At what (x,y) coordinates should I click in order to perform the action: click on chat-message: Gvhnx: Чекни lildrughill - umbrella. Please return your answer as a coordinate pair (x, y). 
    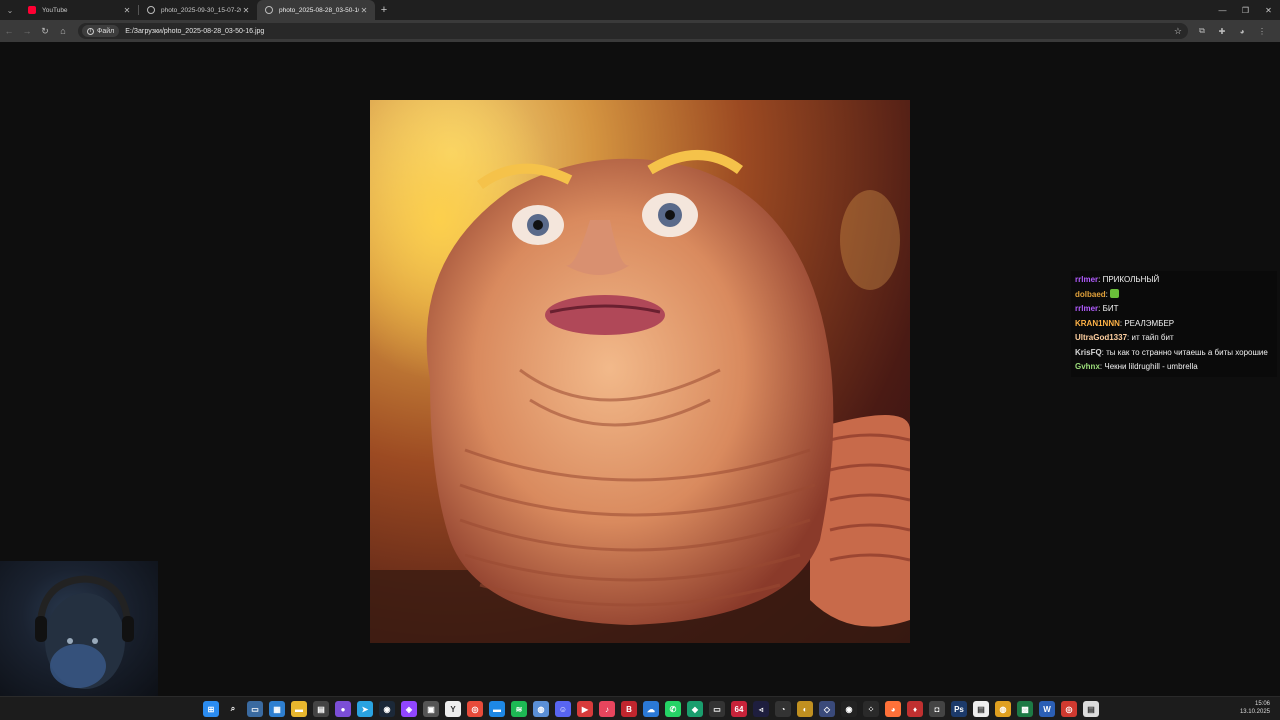
    Looking at the image, I should click on (1174, 367).